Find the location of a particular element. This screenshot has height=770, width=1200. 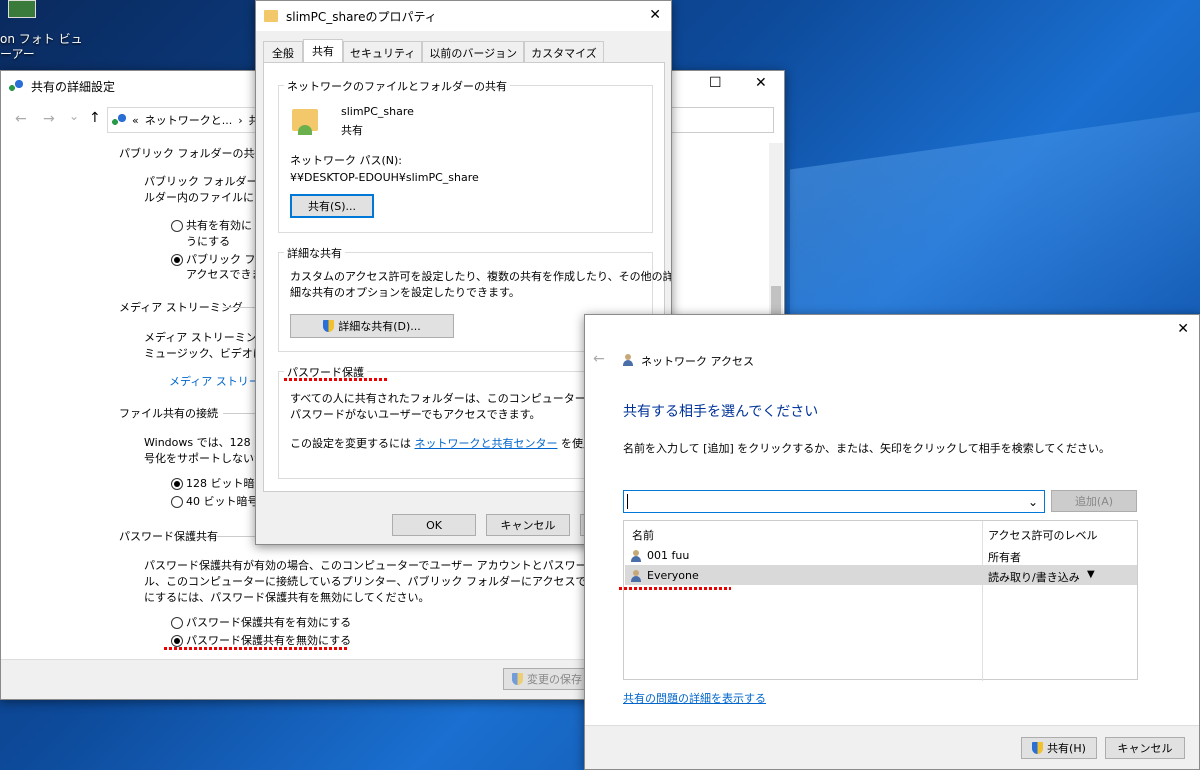

group-icon is located at coordinates (636, 575).